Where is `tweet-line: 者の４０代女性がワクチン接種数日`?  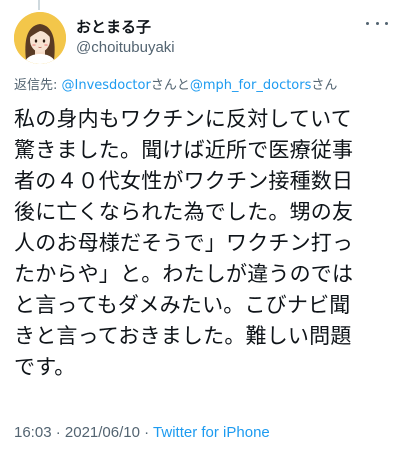
tweet-line: 者の４０代女性がワクチン接種数日 is located at coordinates (184, 181).